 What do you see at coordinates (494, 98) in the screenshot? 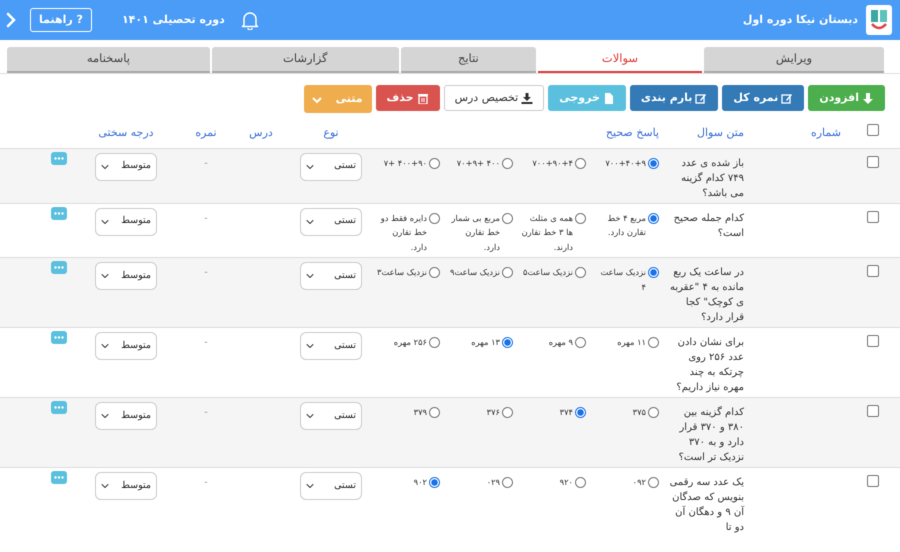
I see `toolbar-button: تخصیص درس` at bounding box center [494, 98].